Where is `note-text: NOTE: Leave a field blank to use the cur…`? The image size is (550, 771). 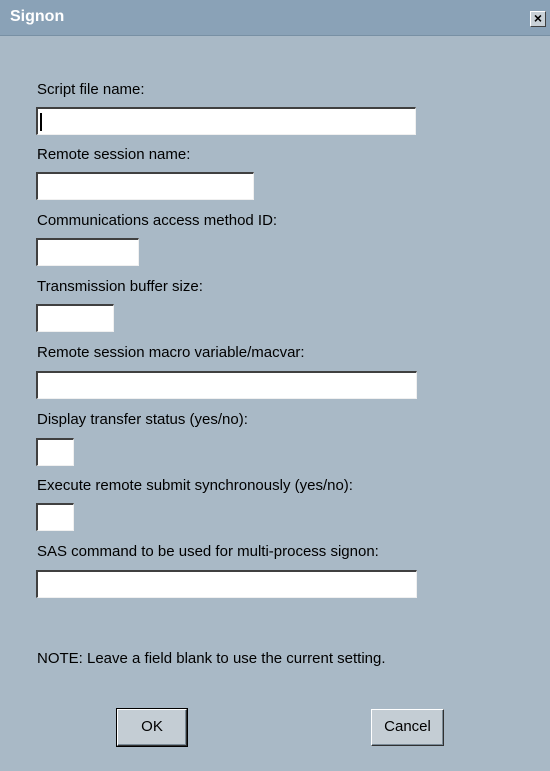
note-text: NOTE: Leave a field blank to use the cur… is located at coordinates (211, 658).